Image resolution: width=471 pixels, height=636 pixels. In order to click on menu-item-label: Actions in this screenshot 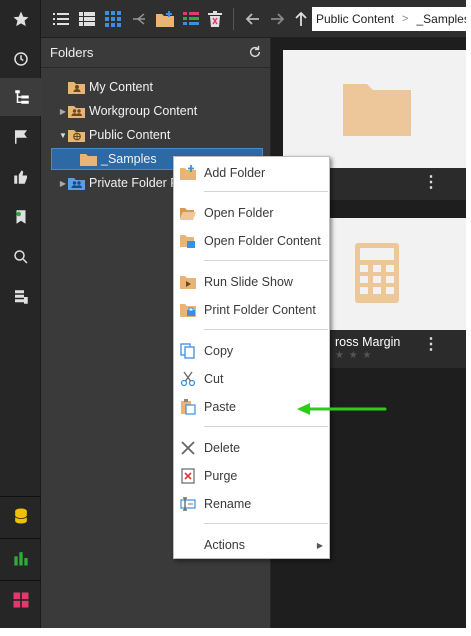, I will do `click(224, 545)`.